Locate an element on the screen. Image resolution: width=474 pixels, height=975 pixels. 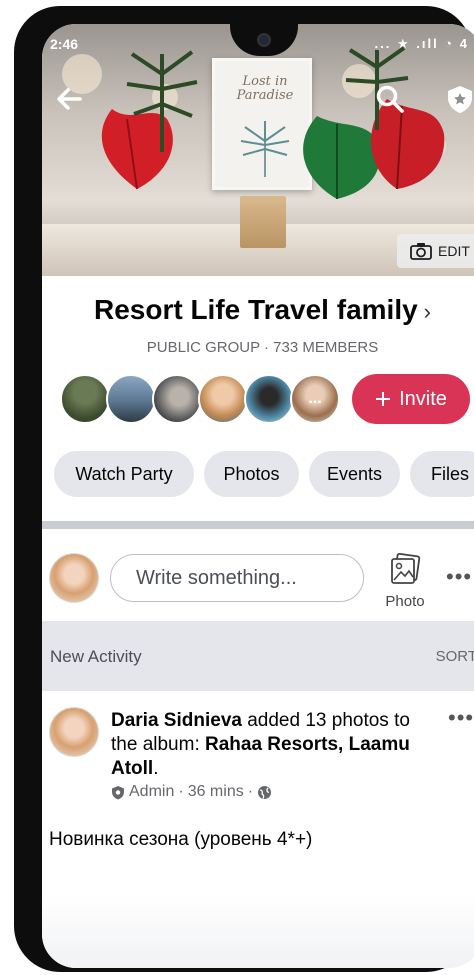
post-composer: Write something... Photo ••• is located at coordinates (258, 579).